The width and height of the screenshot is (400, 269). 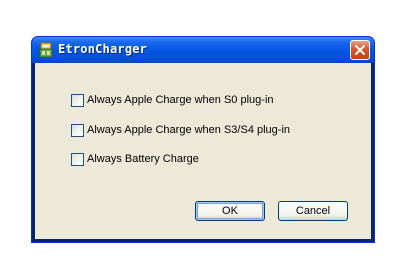 What do you see at coordinates (313, 211) in the screenshot?
I see `cancel-button: Cancel` at bounding box center [313, 211].